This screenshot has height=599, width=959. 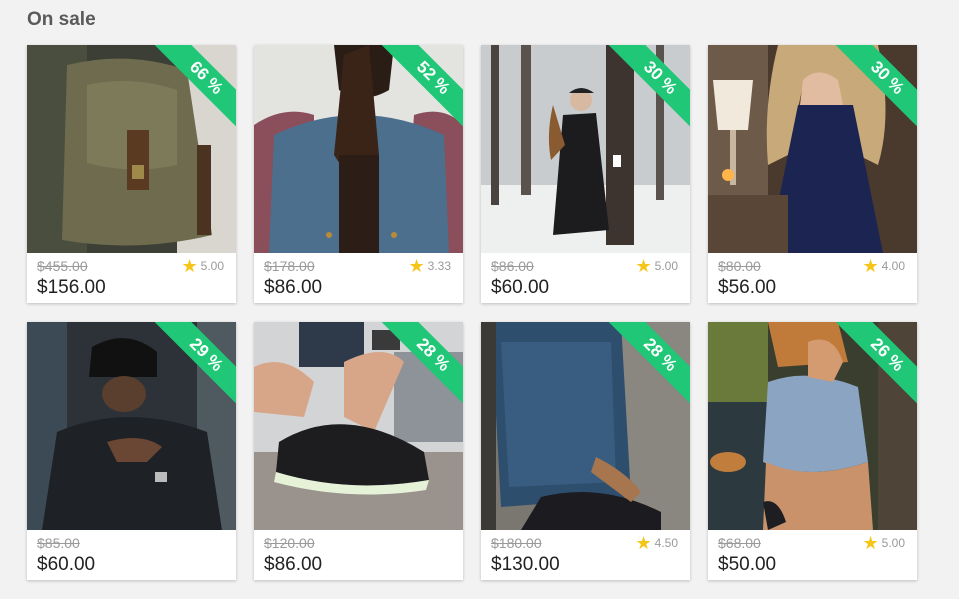 I want to click on product-card: 26 % $68.00 $50.00 ★ 5.00, so click(x=812, y=451).